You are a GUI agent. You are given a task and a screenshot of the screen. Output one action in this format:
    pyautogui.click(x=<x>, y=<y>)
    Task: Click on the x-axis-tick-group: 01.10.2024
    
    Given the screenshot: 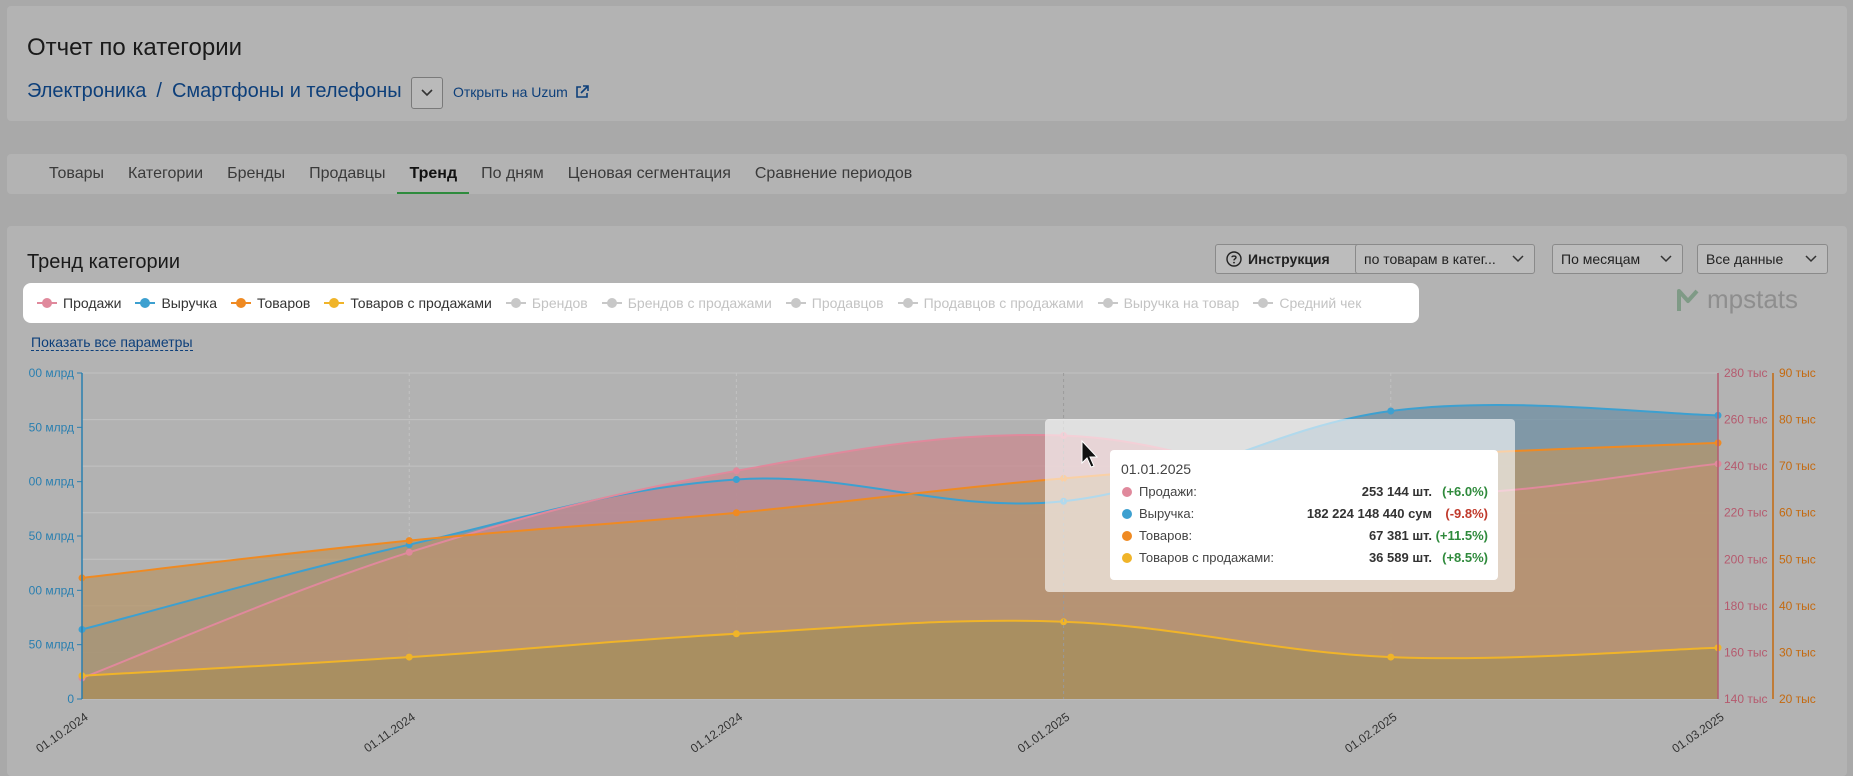 What is the action you would take?
    pyautogui.click(x=61, y=733)
    